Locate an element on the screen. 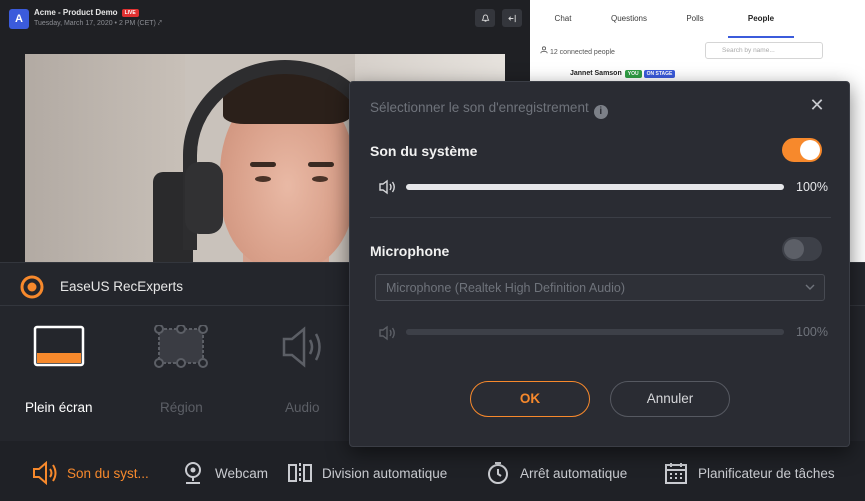  live-badge: LIVE is located at coordinates (130, 12).